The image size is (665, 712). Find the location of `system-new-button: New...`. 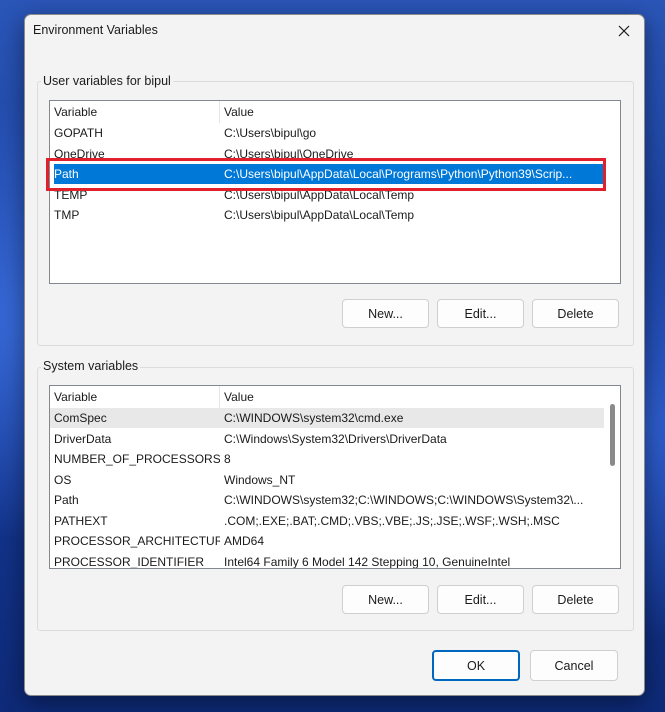

system-new-button: New... is located at coordinates (385, 599).